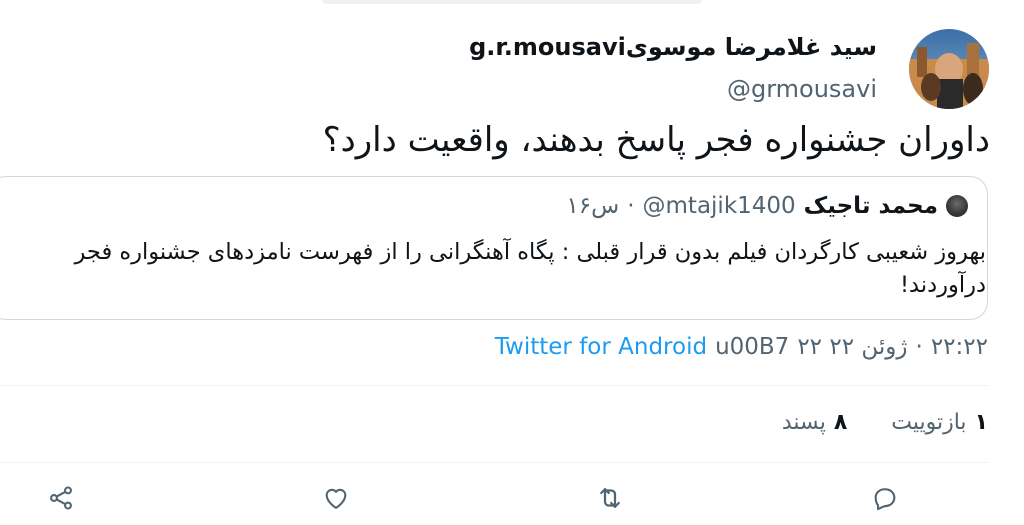  What do you see at coordinates (959, 347) in the screenshot?
I see `tweet-time: ۲۲:۲۲` at bounding box center [959, 347].